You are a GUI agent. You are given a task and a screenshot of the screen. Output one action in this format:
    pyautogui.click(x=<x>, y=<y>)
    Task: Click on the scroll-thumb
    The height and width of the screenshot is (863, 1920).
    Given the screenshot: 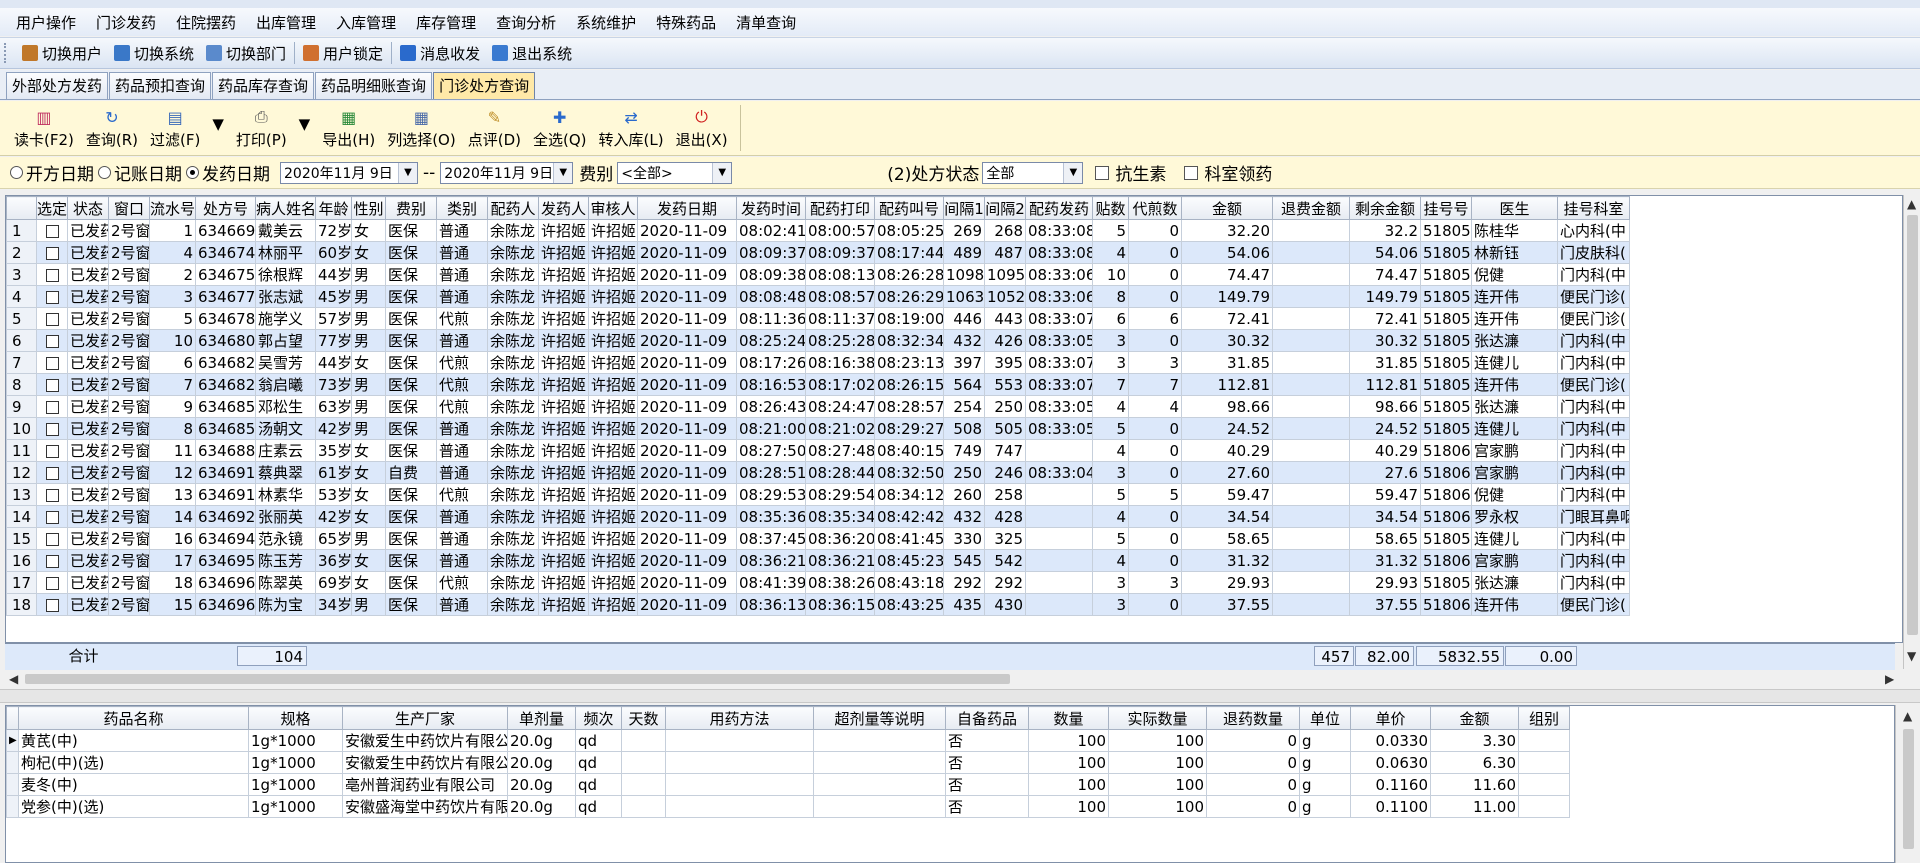 What is the action you would take?
    pyautogui.click(x=1912, y=425)
    